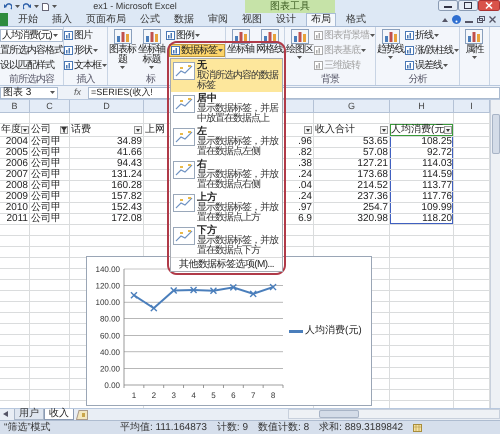 This screenshot has width=500, height=434. What do you see at coordinates (107, 175) in the screenshot?
I see `table-cell: 131.24` at bounding box center [107, 175].